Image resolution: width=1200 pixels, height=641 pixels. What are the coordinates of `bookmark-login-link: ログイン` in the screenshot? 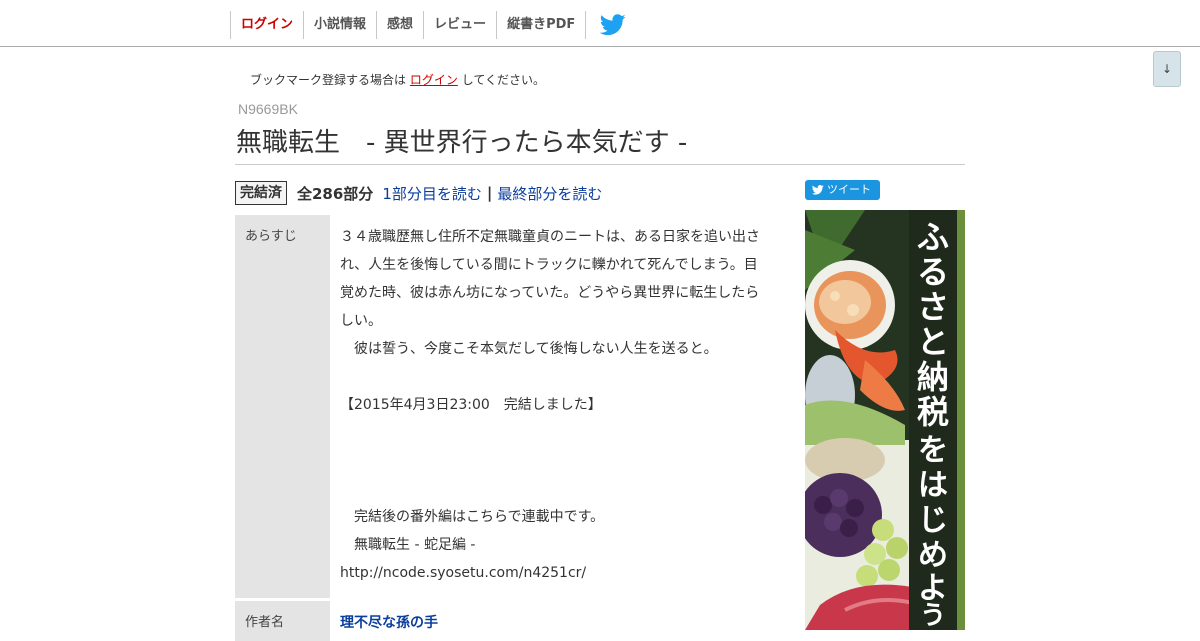 It's located at (434, 80).